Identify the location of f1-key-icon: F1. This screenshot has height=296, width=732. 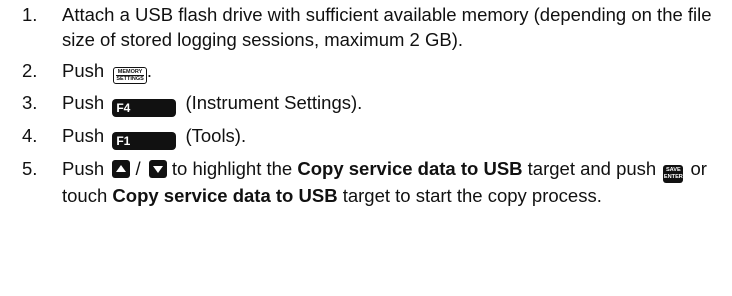
(144, 140).